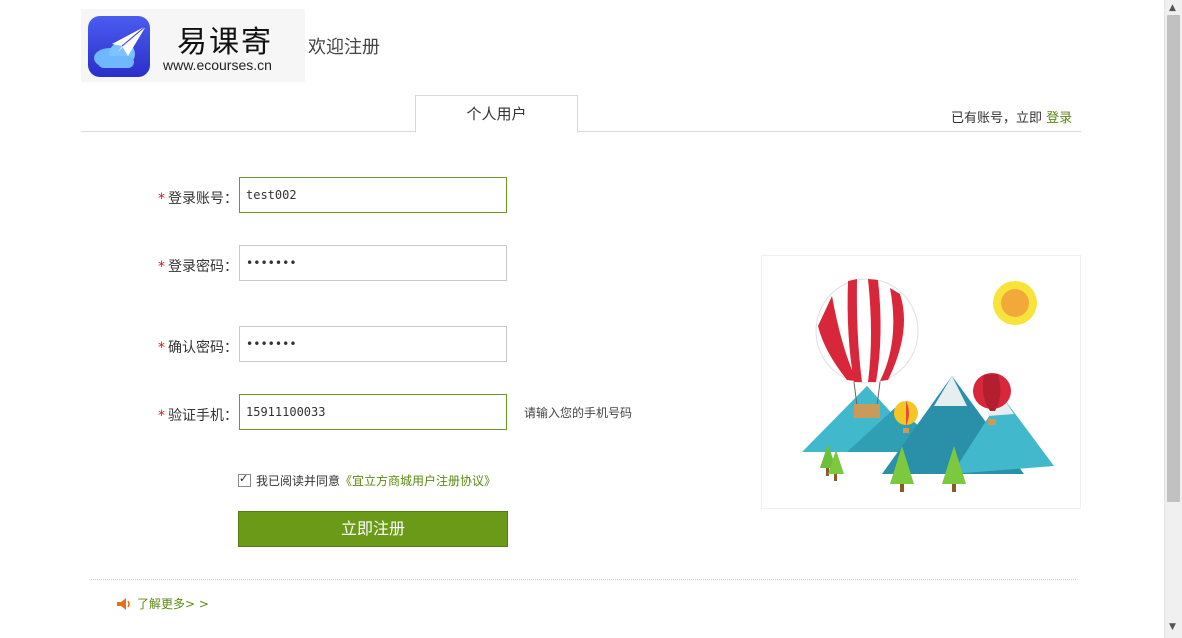  I want to click on tab-divider, so click(581, 131).